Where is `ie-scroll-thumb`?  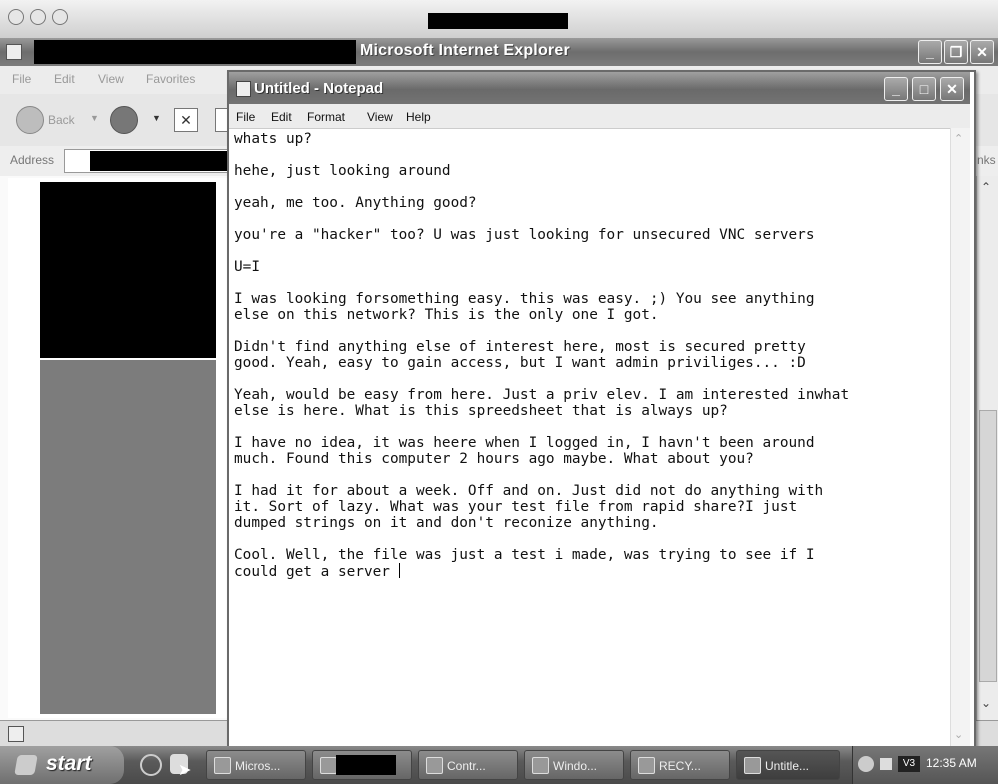 ie-scroll-thumb is located at coordinates (988, 546).